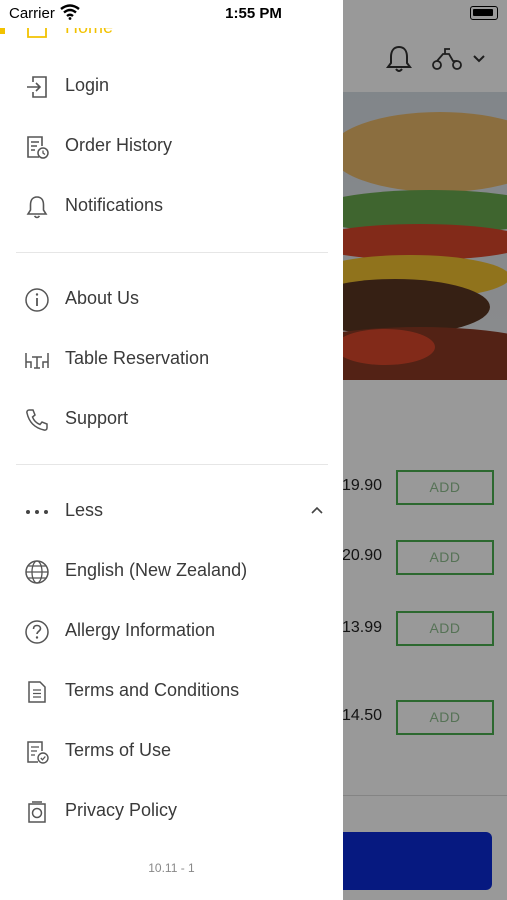 Image resolution: width=507 pixels, height=900 pixels. I want to click on status-time: 1:55 PM, so click(253, 13).